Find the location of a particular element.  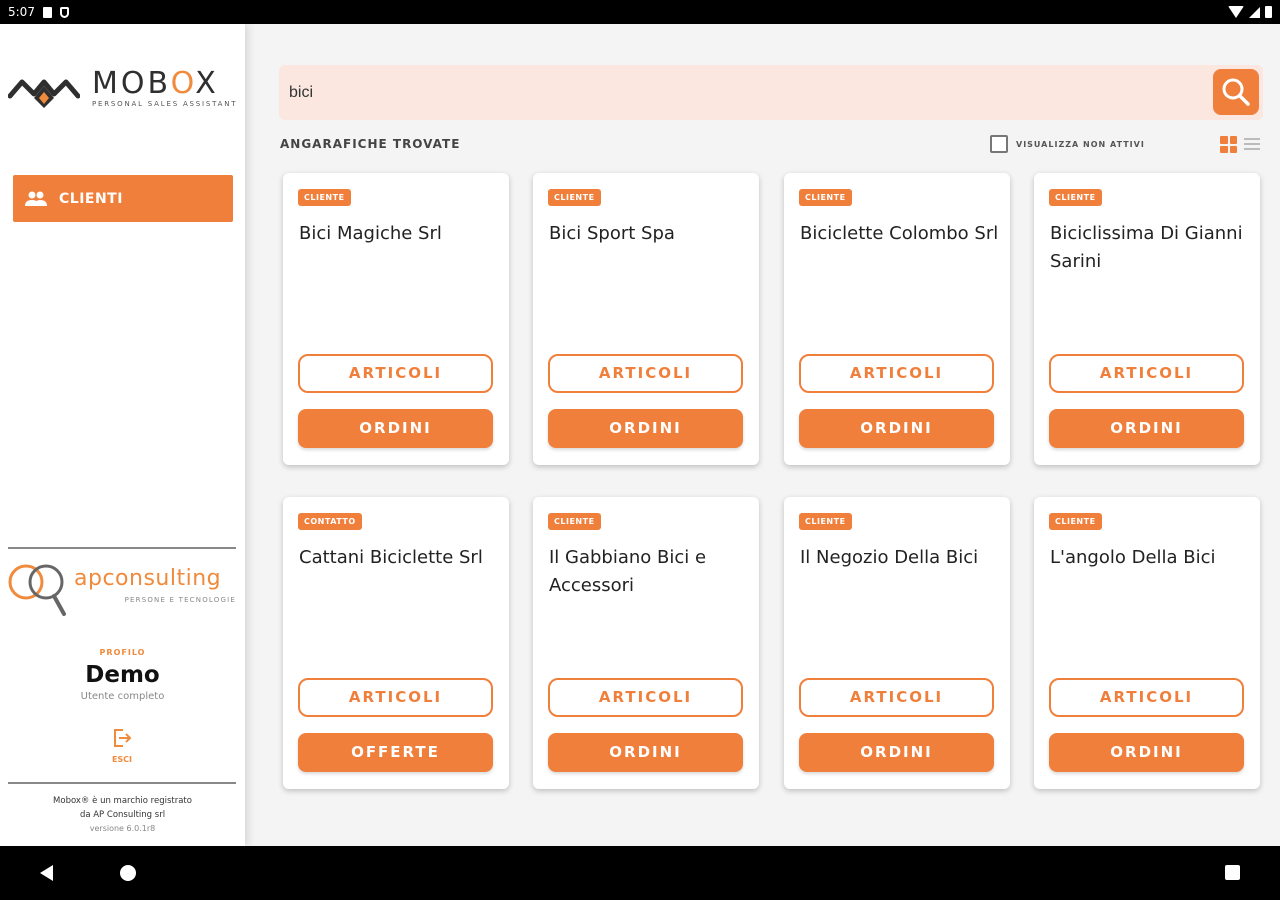

mobox-logo-mark is located at coordinates (44, 93).